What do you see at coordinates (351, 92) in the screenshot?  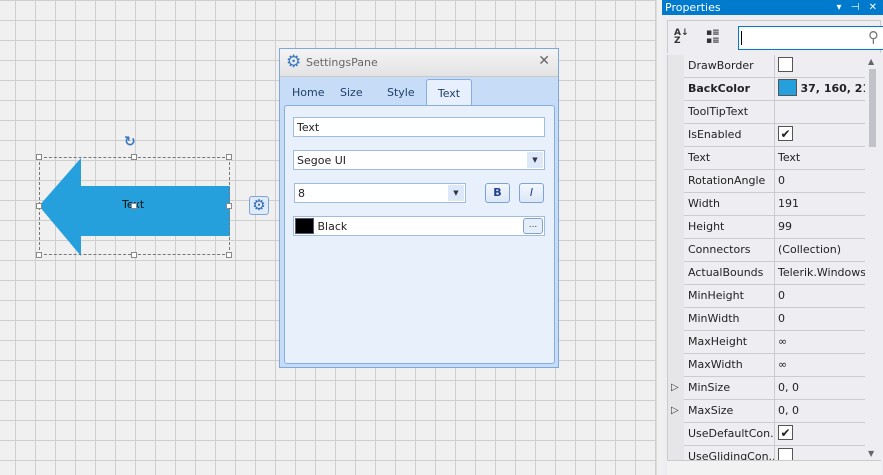 I see `tab-size: Size` at bounding box center [351, 92].